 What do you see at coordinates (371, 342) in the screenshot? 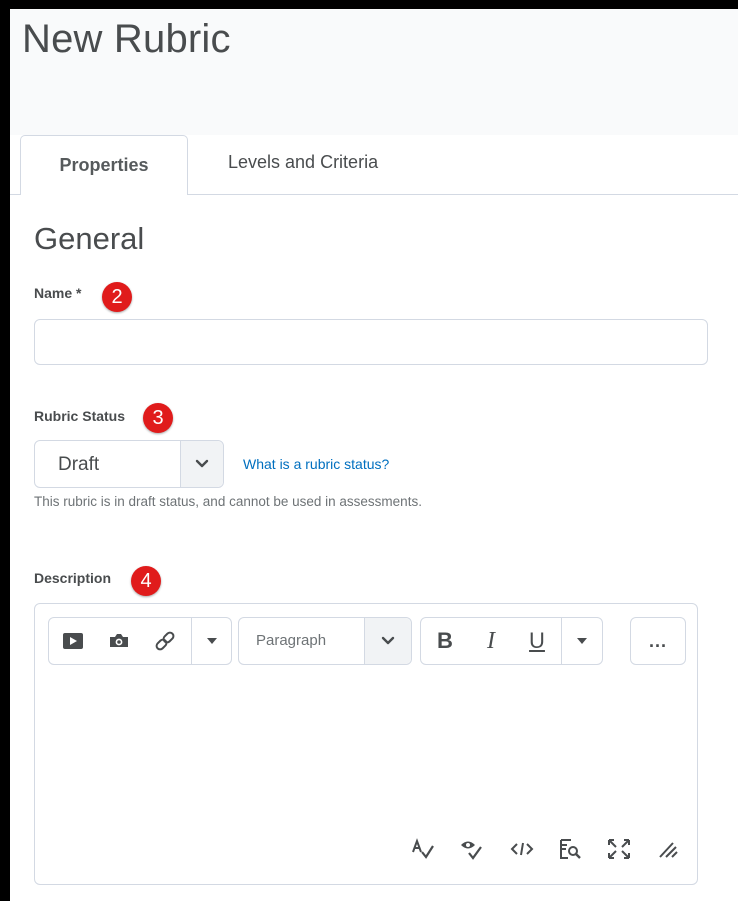
I see `name-input` at bounding box center [371, 342].